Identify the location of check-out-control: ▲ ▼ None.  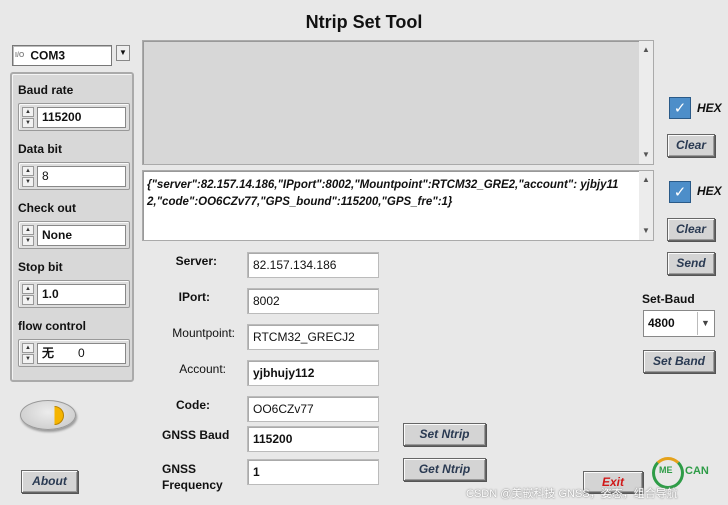
(74, 235).